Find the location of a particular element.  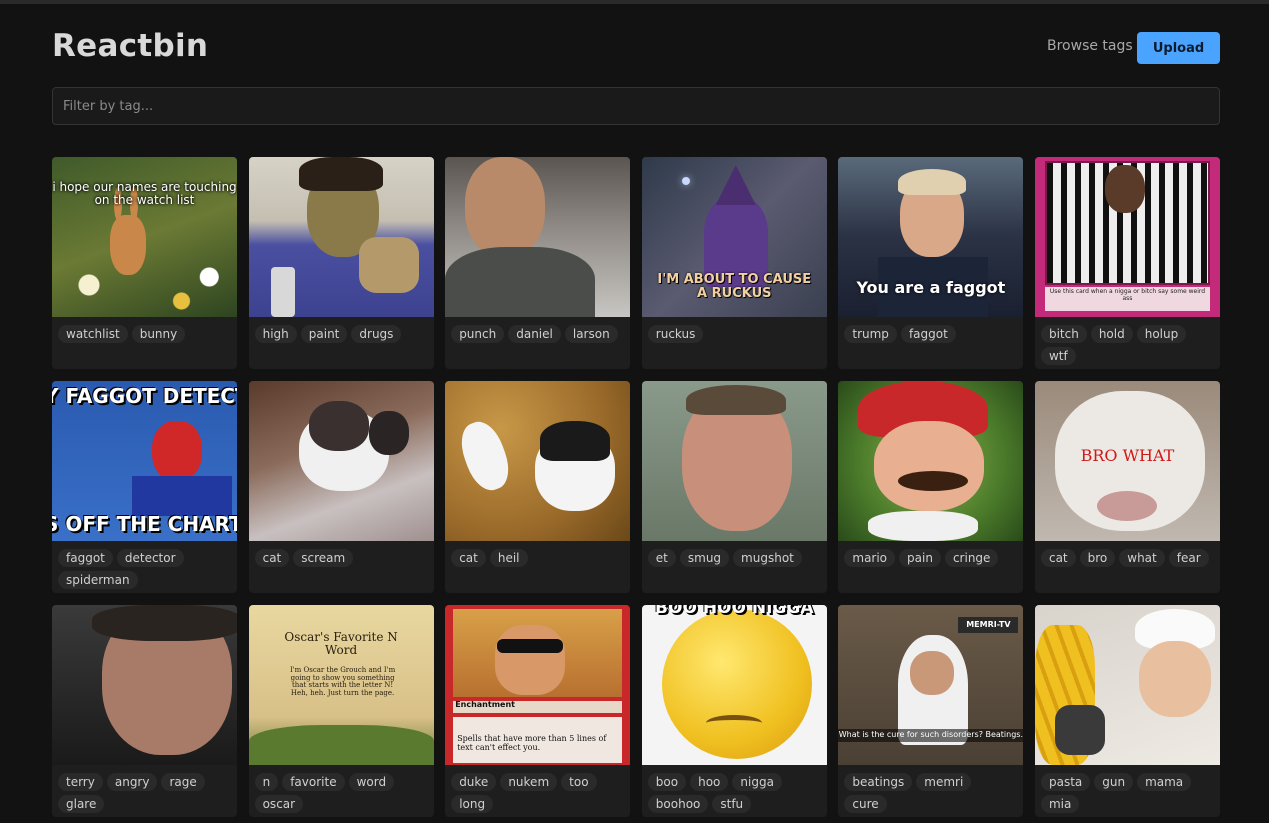

reaction-thumbnail: I'M ABOUT TO CAUSE A RUCKUS is located at coordinates (734, 237).